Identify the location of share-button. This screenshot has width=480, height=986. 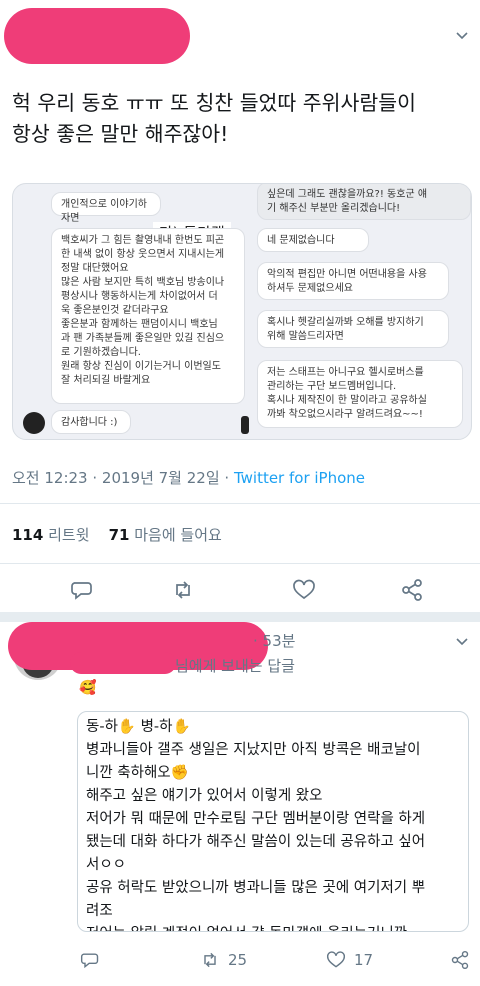
(460, 960).